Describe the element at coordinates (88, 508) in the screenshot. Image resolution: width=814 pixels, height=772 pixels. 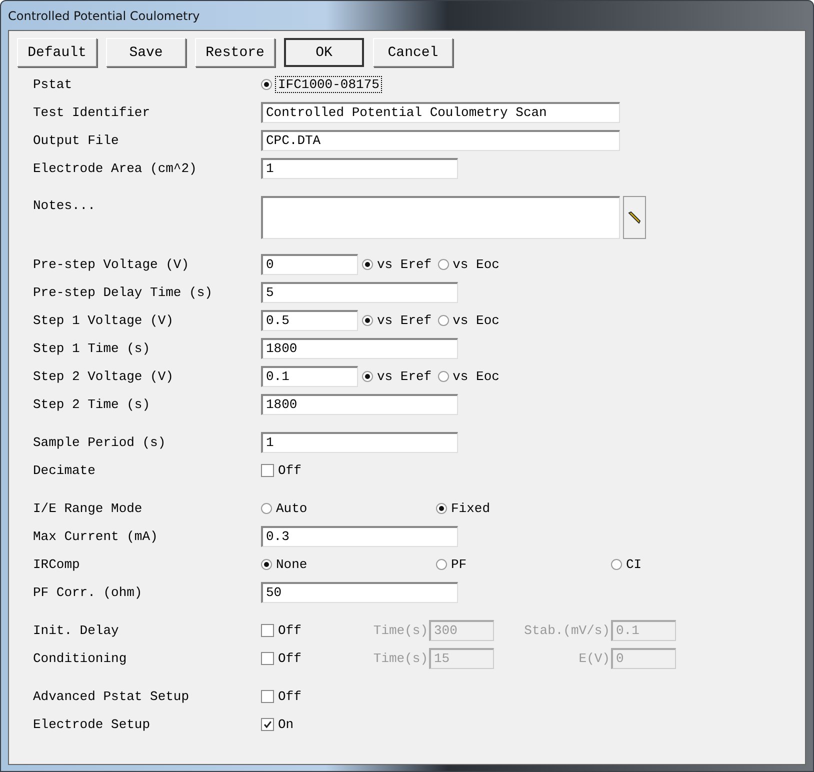
I see `field-label: I/E Range Mode` at that location.